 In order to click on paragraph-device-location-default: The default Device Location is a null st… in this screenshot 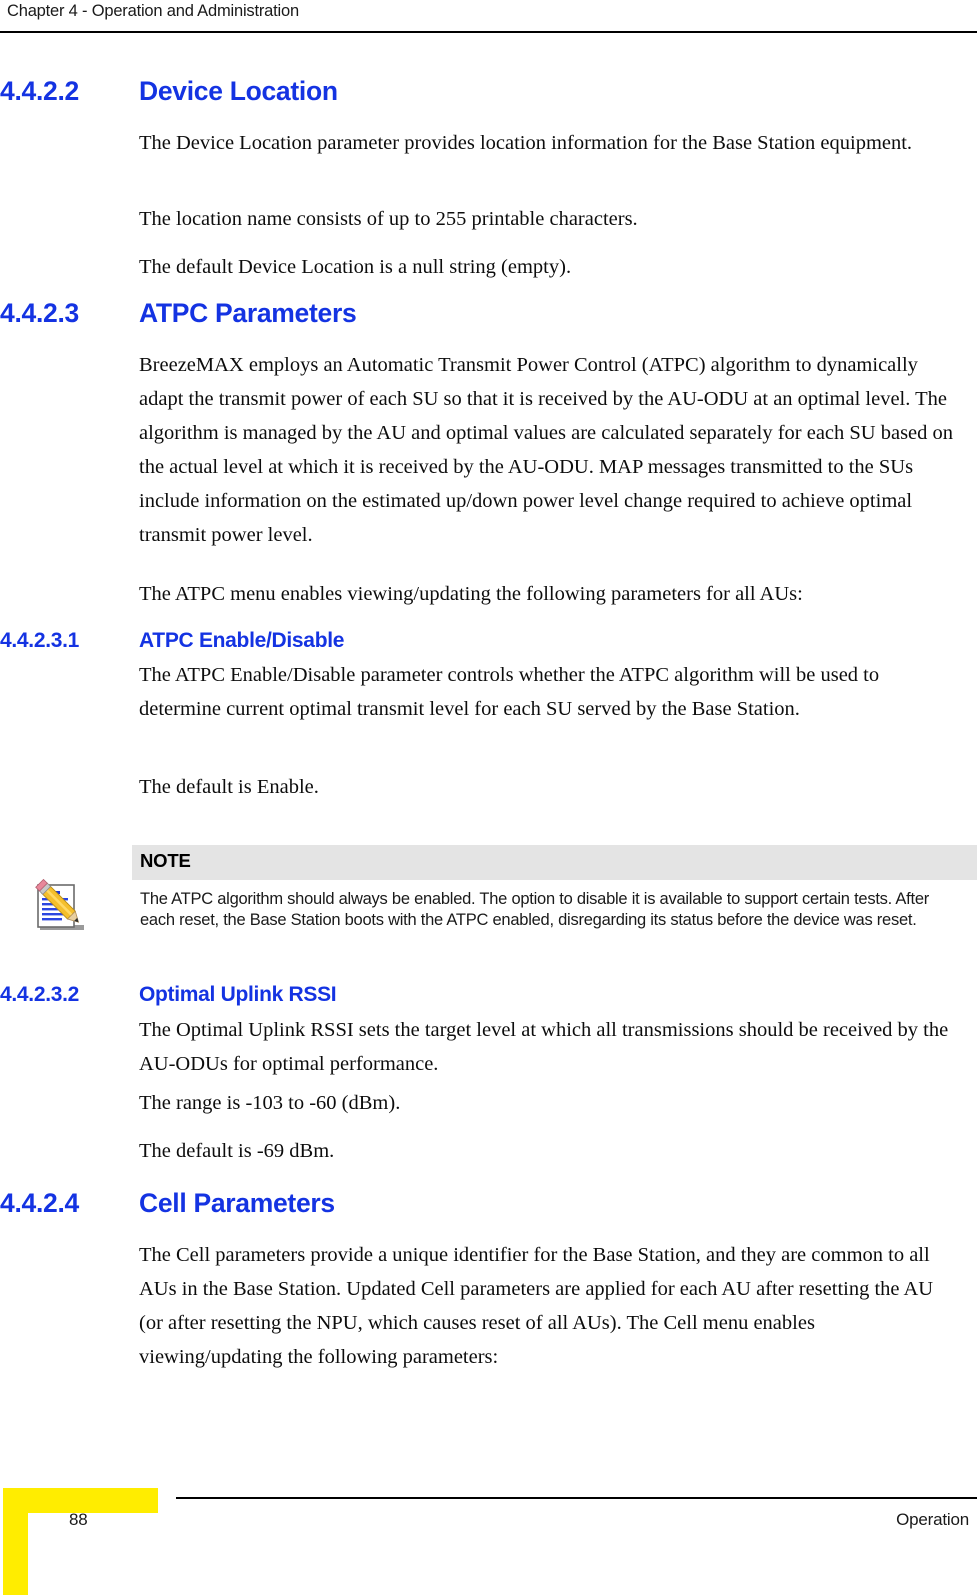, I will do `click(355, 267)`.